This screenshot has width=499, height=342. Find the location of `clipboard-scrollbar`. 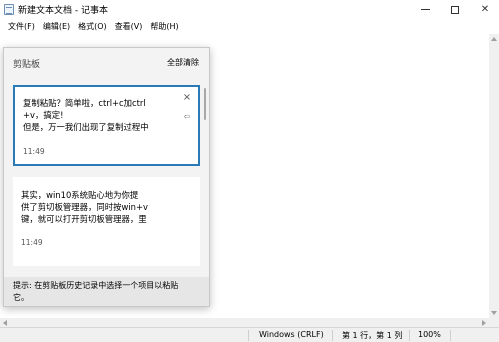

clipboard-scrollbar is located at coordinates (205, 104).